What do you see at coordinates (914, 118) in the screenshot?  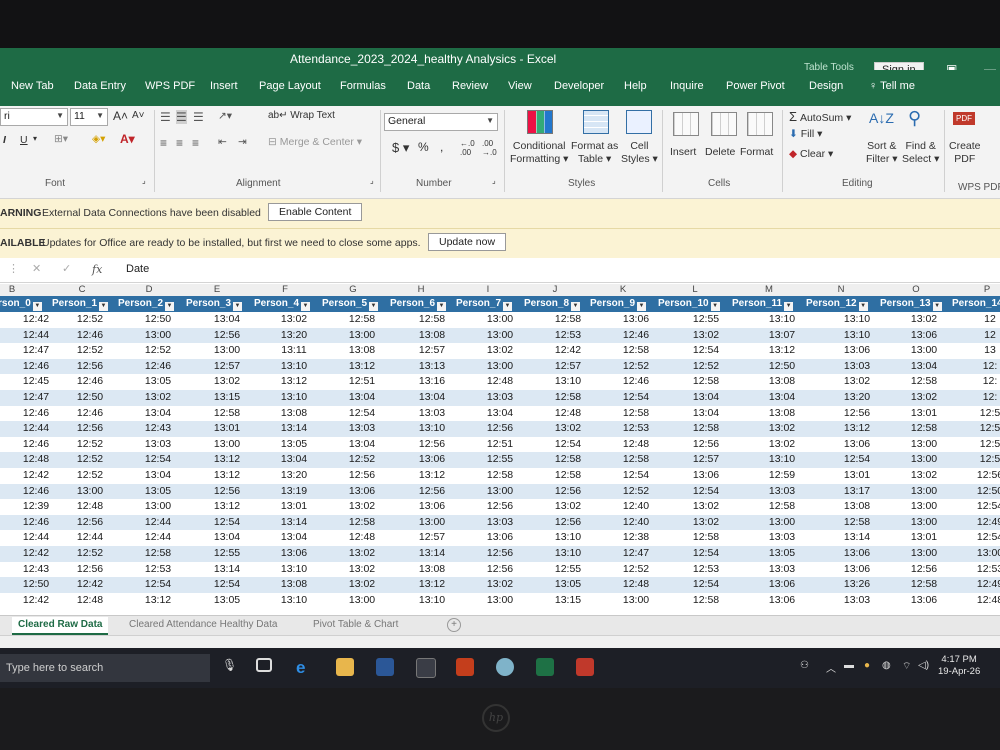 I see `search-icon: ⚲` at bounding box center [914, 118].